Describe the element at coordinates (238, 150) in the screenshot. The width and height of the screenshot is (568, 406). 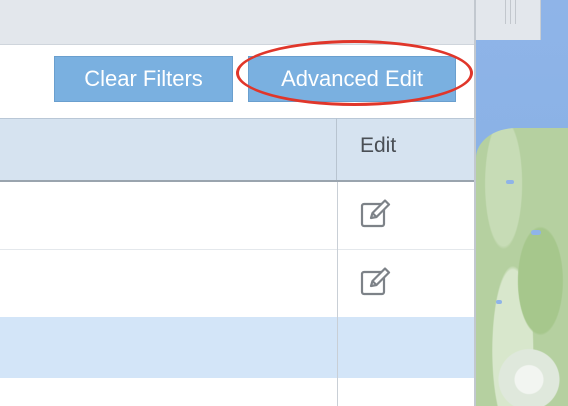
I see `table-header` at that location.